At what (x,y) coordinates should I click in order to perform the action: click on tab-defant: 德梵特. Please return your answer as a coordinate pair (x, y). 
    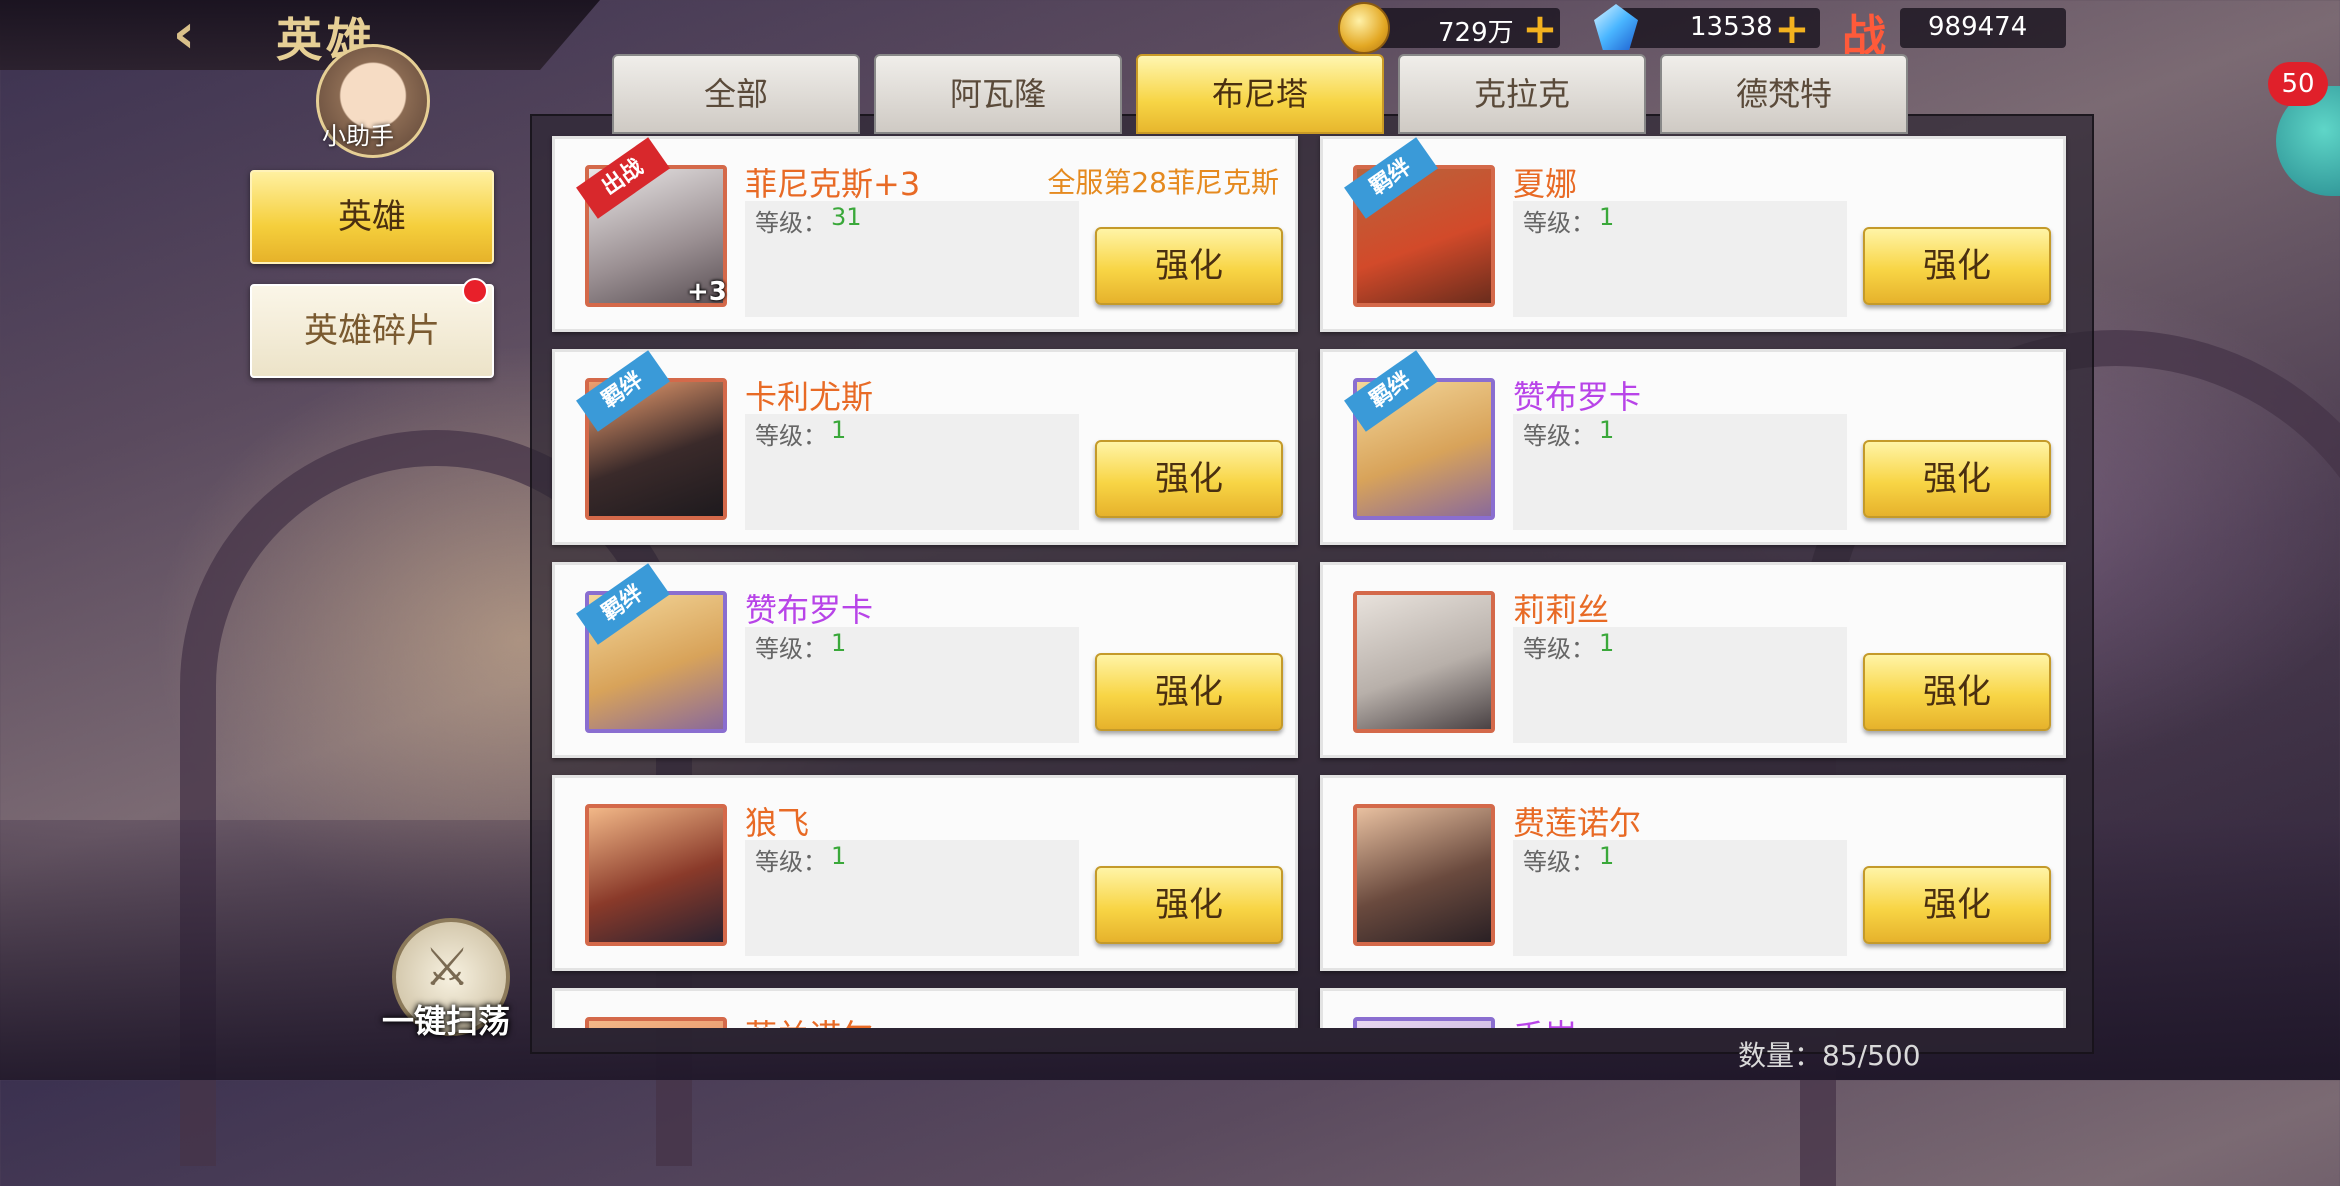
    Looking at the image, I should click on (1784, 94).